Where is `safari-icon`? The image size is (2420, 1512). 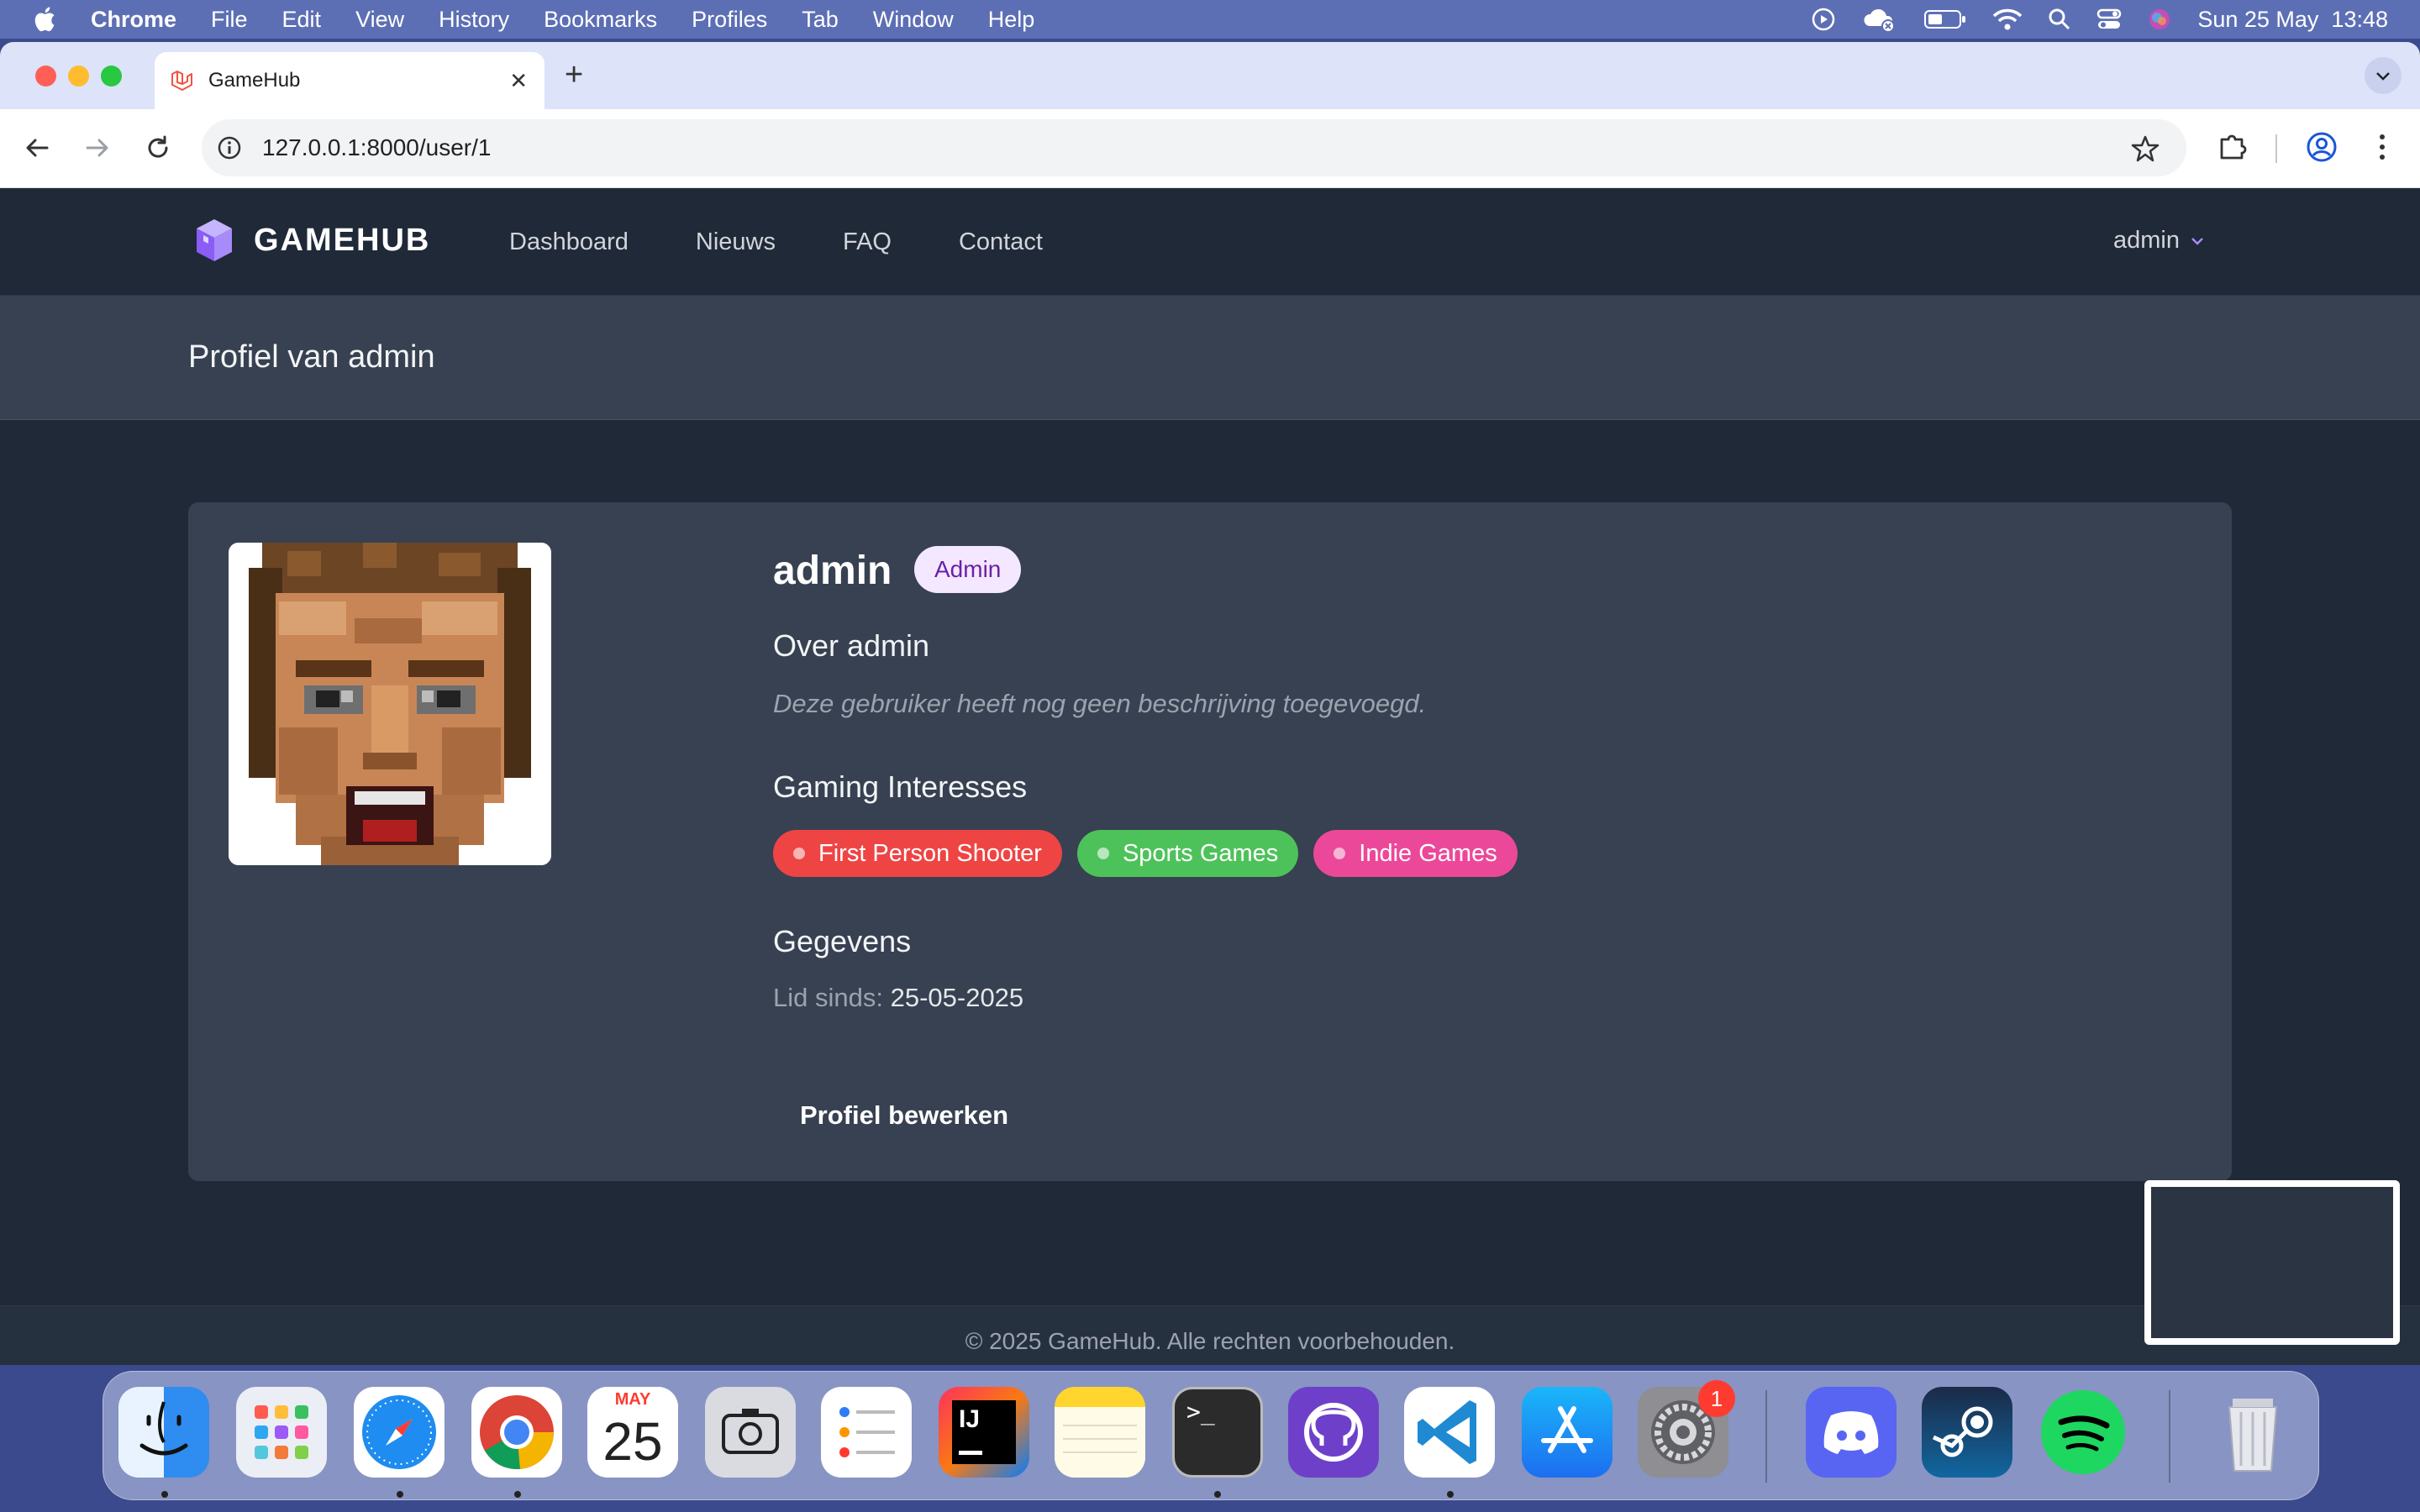 safari-icon is located at coordinates (399, 1432).